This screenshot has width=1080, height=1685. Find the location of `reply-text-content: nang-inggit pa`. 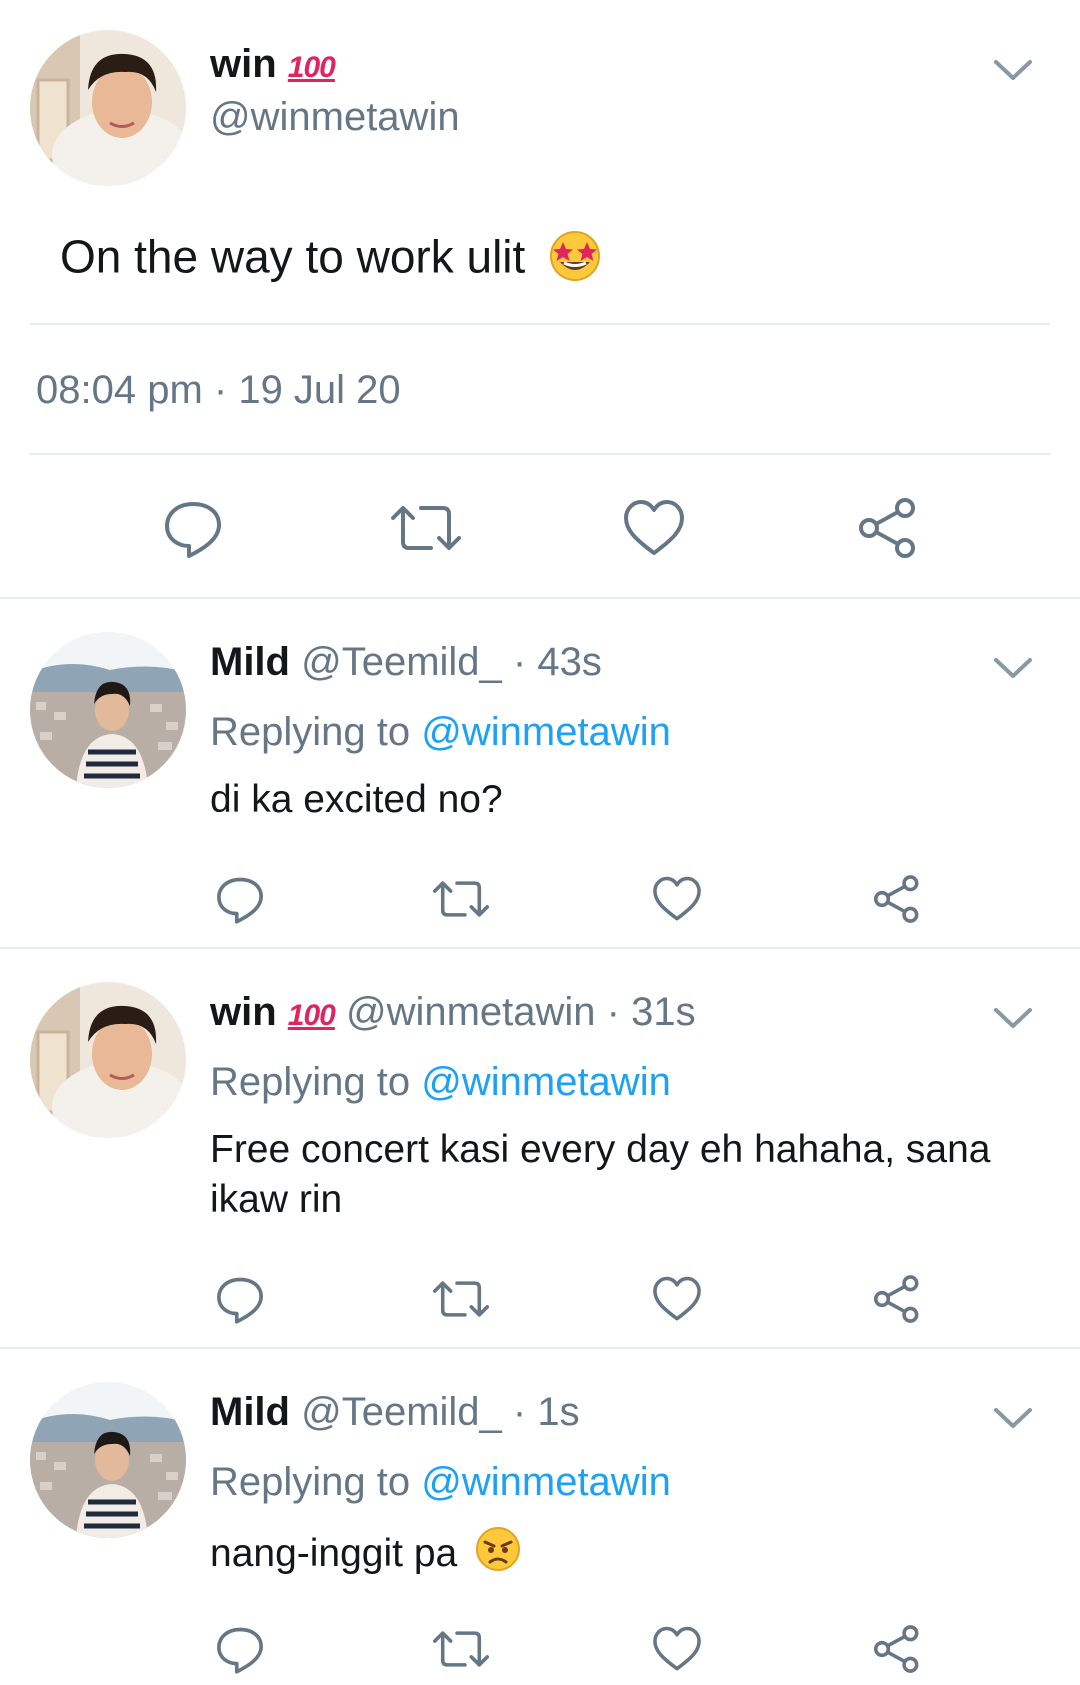

reply-text-content: nang-inggit pa is located at coordinates (334, 1553).